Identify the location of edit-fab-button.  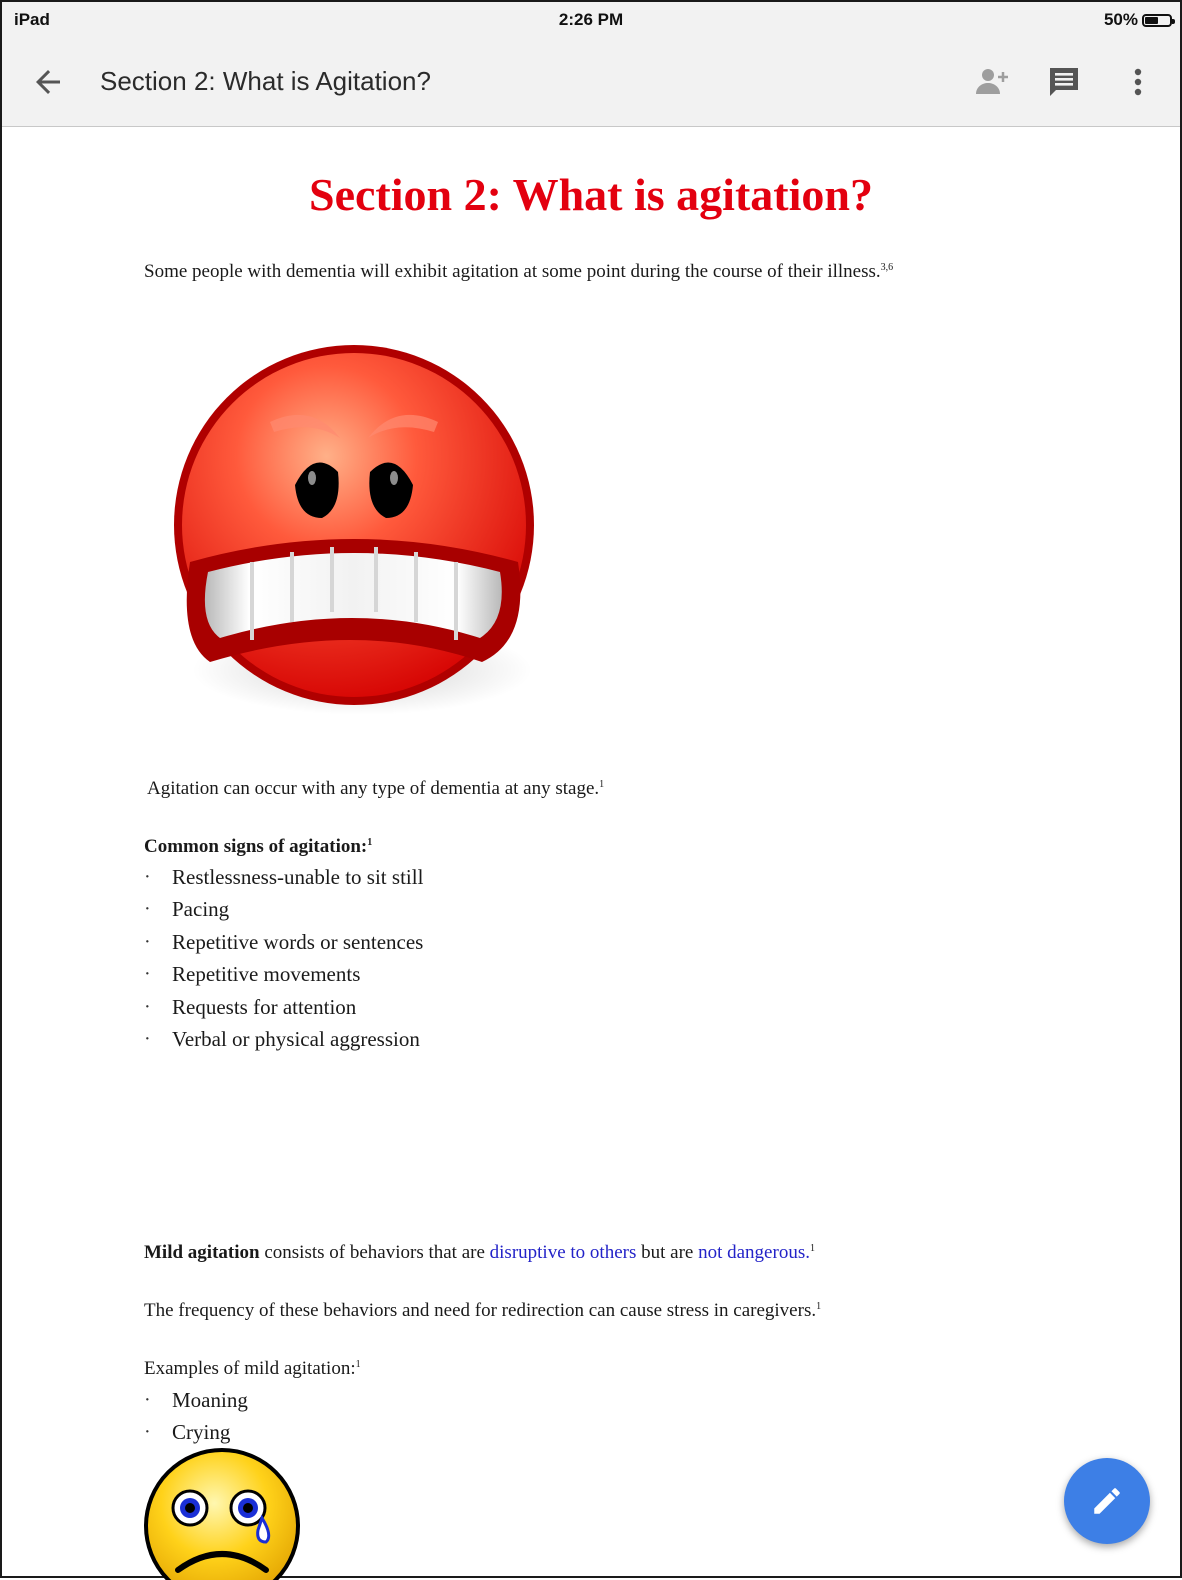
(1107, 1501).